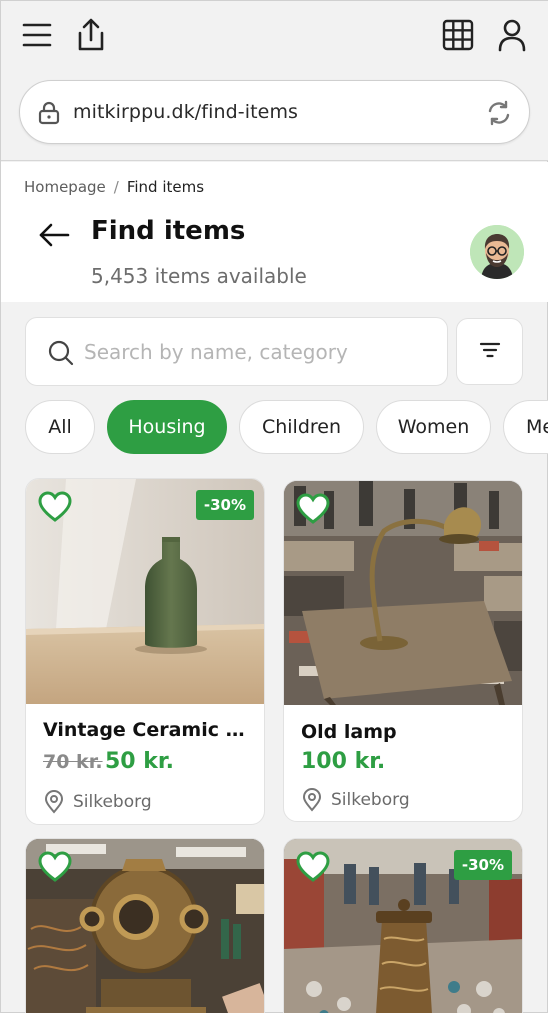 The width and height of the screenshot is (548, 1013). Describe the element at coordinates (259, 352) in the screenshot. I see `search-input` at that location.